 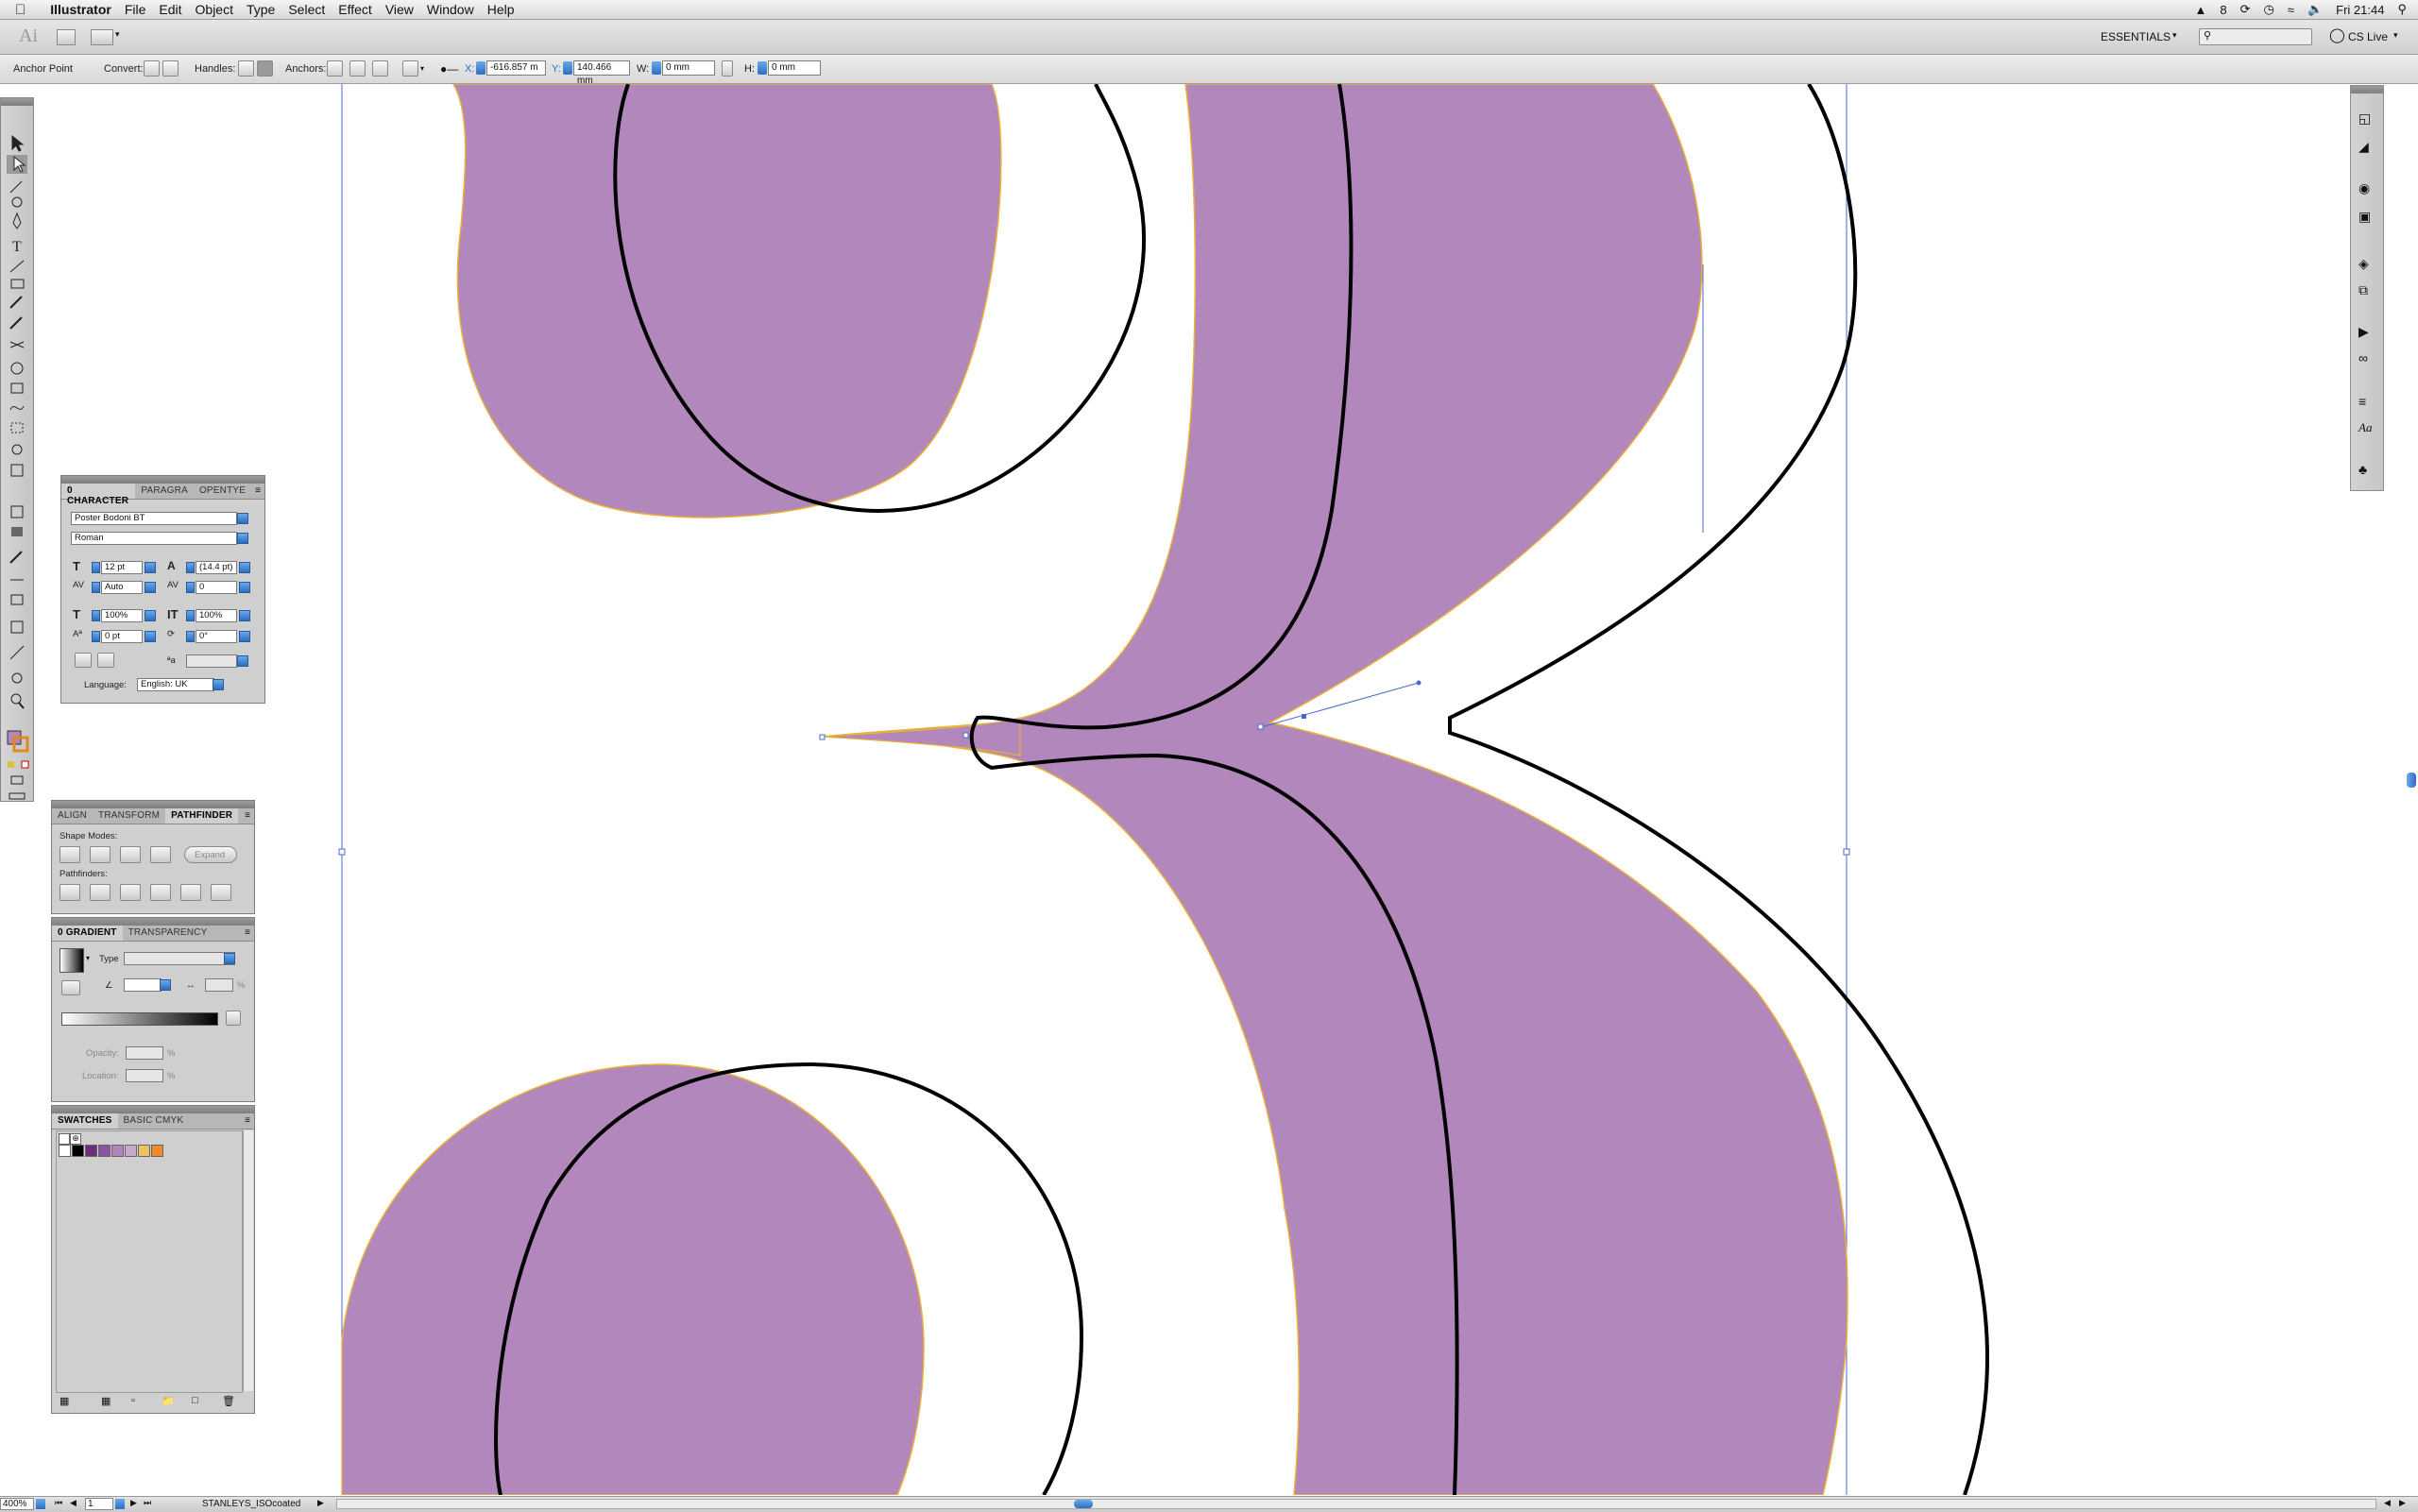 I want to click on tab-align: ALIGN, so click(x=72, y=816).